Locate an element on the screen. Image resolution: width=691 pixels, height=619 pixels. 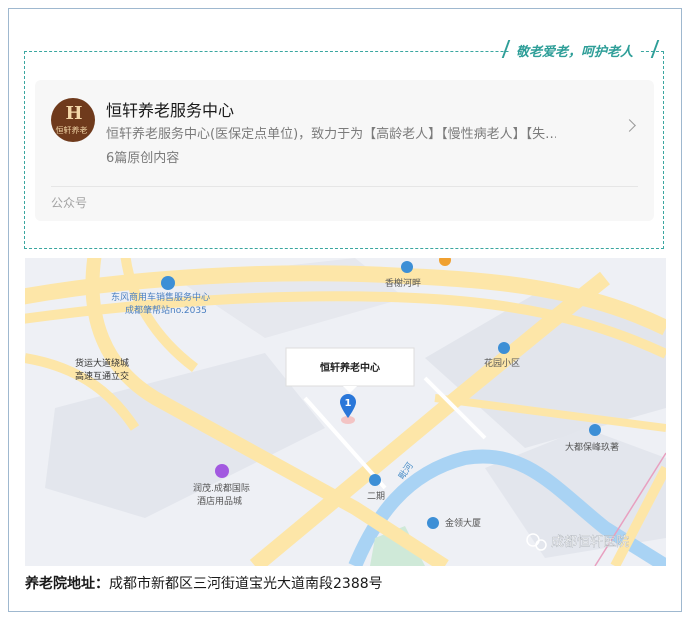
poi-label: 东风商用车销售服务中心 is located at coordinates (160, 297).